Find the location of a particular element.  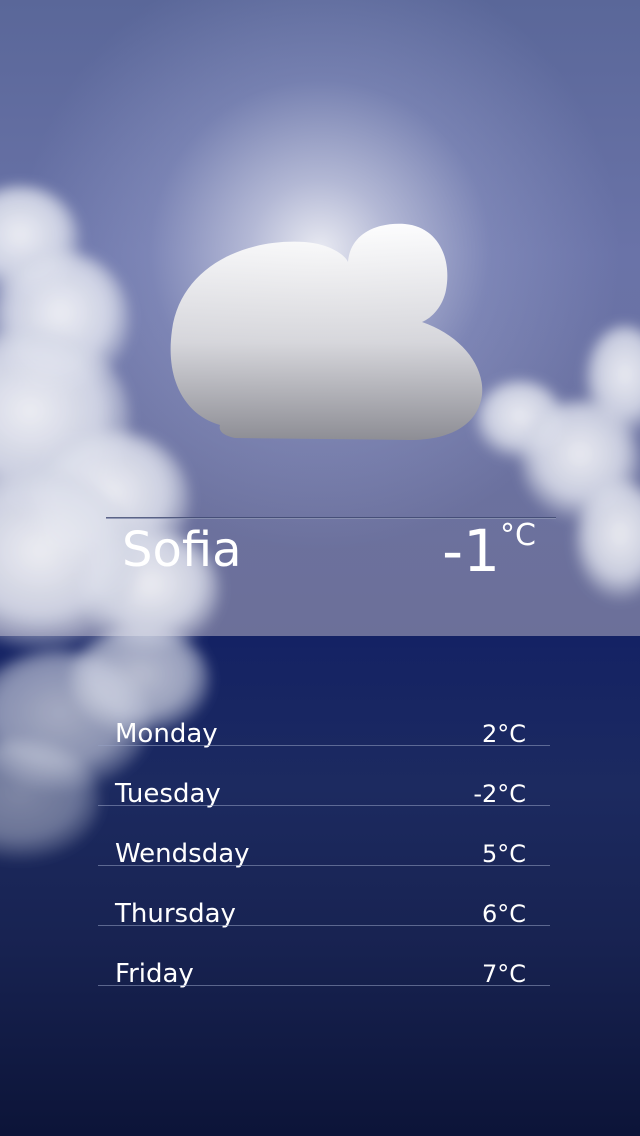

forecast-row: Monday 2°C is located at coordinates (324, 742).